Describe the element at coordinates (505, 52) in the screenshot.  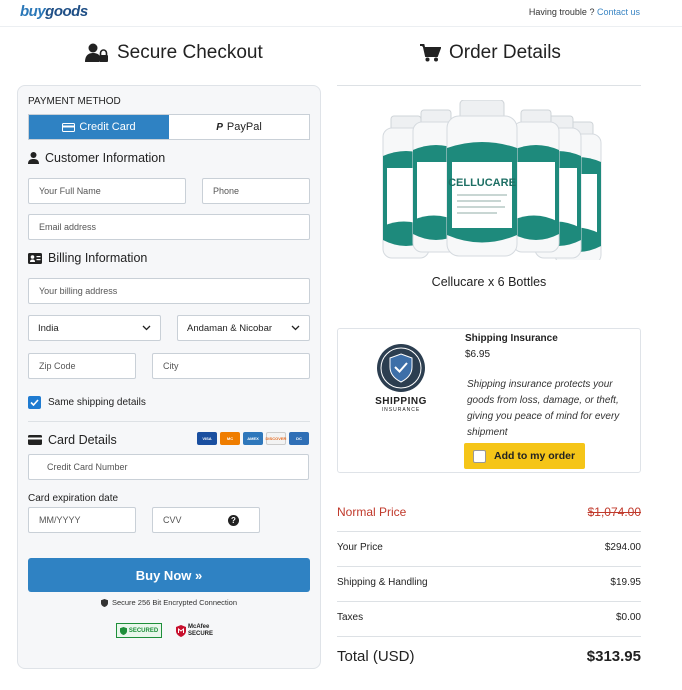
I see `order-details-title: Order Details` at that location.